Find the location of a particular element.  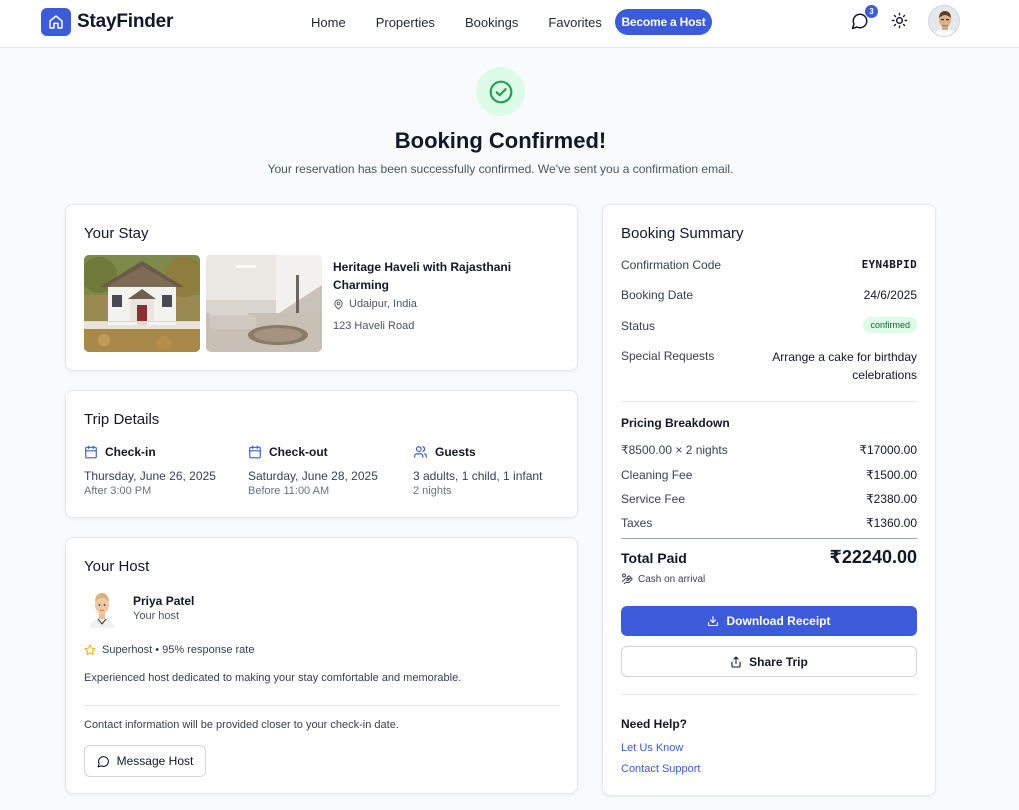

download-icon is located at coordinates (713, 621).